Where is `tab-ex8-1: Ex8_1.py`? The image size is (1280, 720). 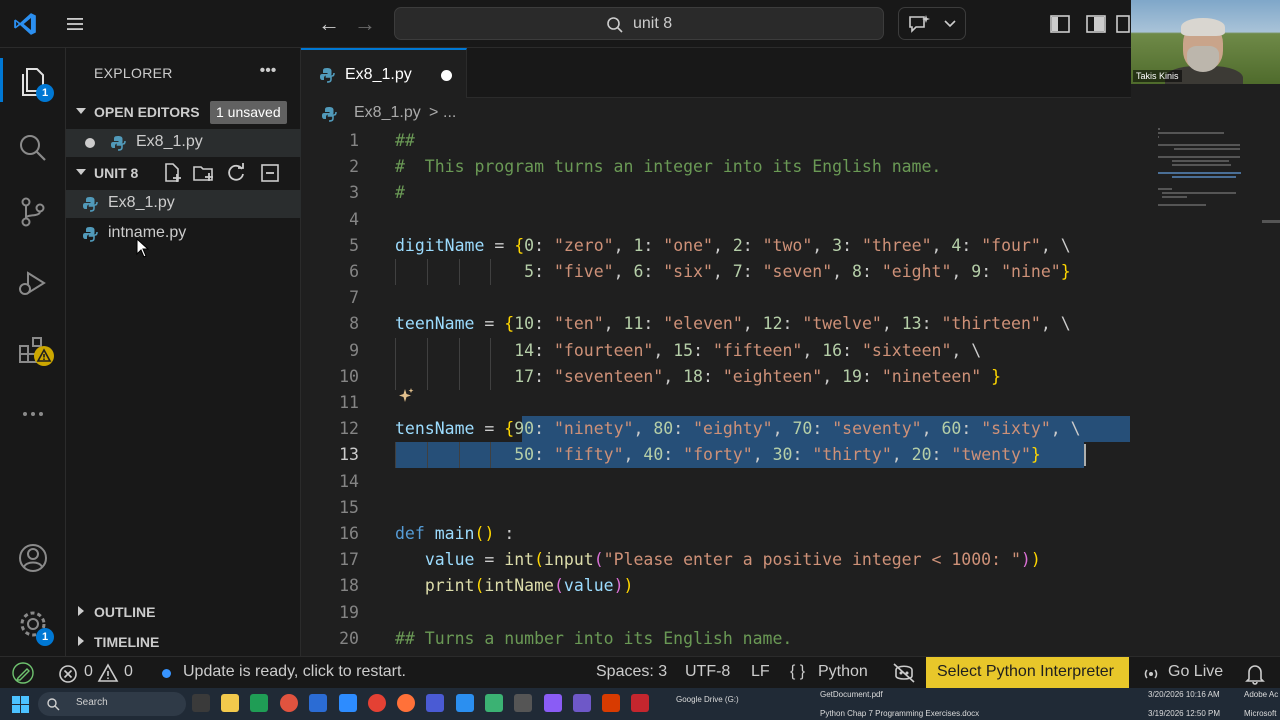 tab-ex8-1: Ex8_1.py is located at coordinates (384, 73).